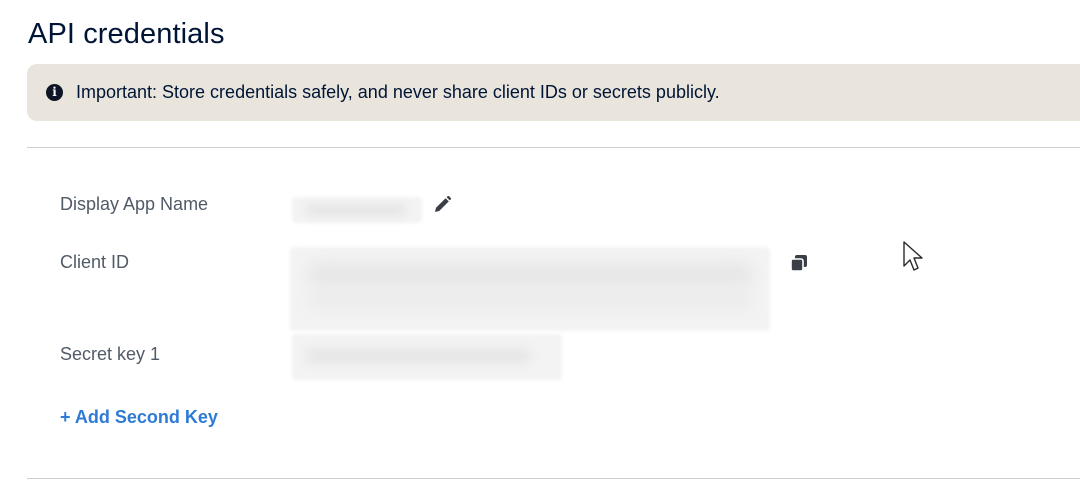  What do you see at coordinates (553, 478) in the screenshot?
I see `bottom-divider` at bounding box center [553, 478].